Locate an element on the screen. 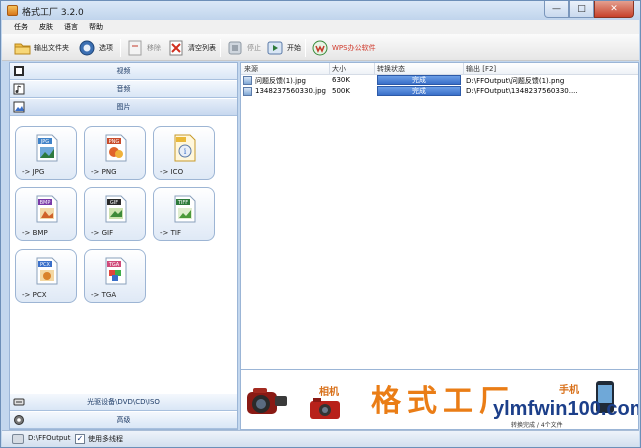  wps-office-button: WPS办公软件 is located at coordinates (343, 47).